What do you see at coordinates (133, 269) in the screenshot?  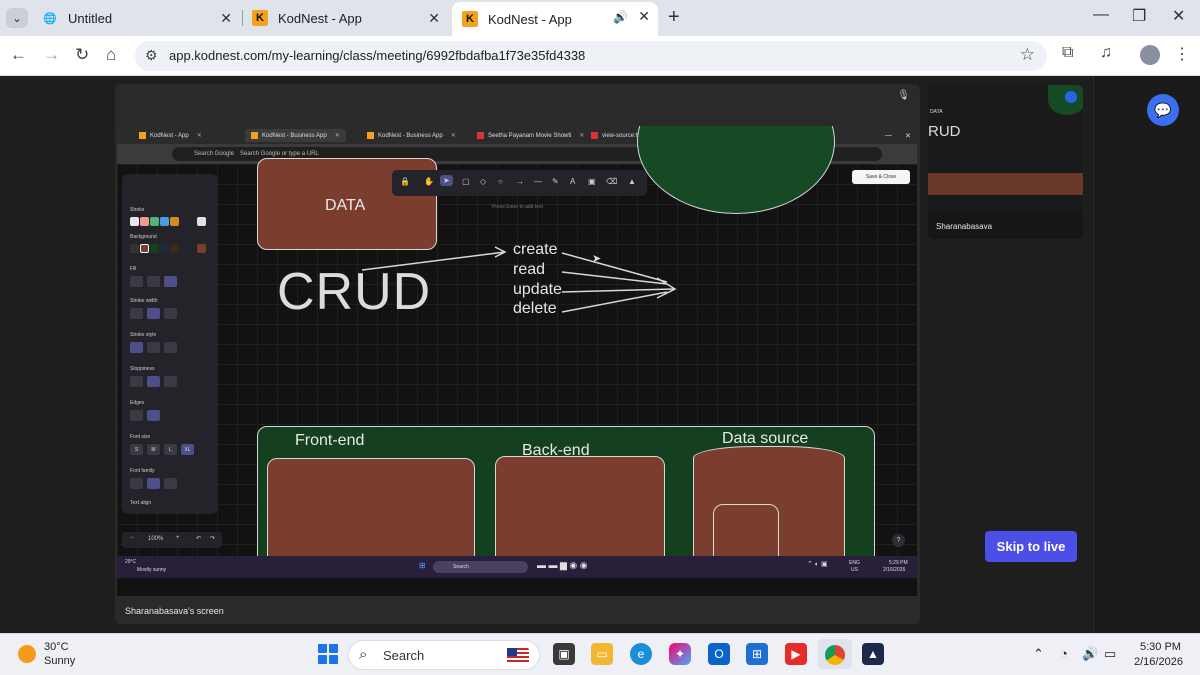 I see `fill-label: Fill` at bounding box center [133, 269].